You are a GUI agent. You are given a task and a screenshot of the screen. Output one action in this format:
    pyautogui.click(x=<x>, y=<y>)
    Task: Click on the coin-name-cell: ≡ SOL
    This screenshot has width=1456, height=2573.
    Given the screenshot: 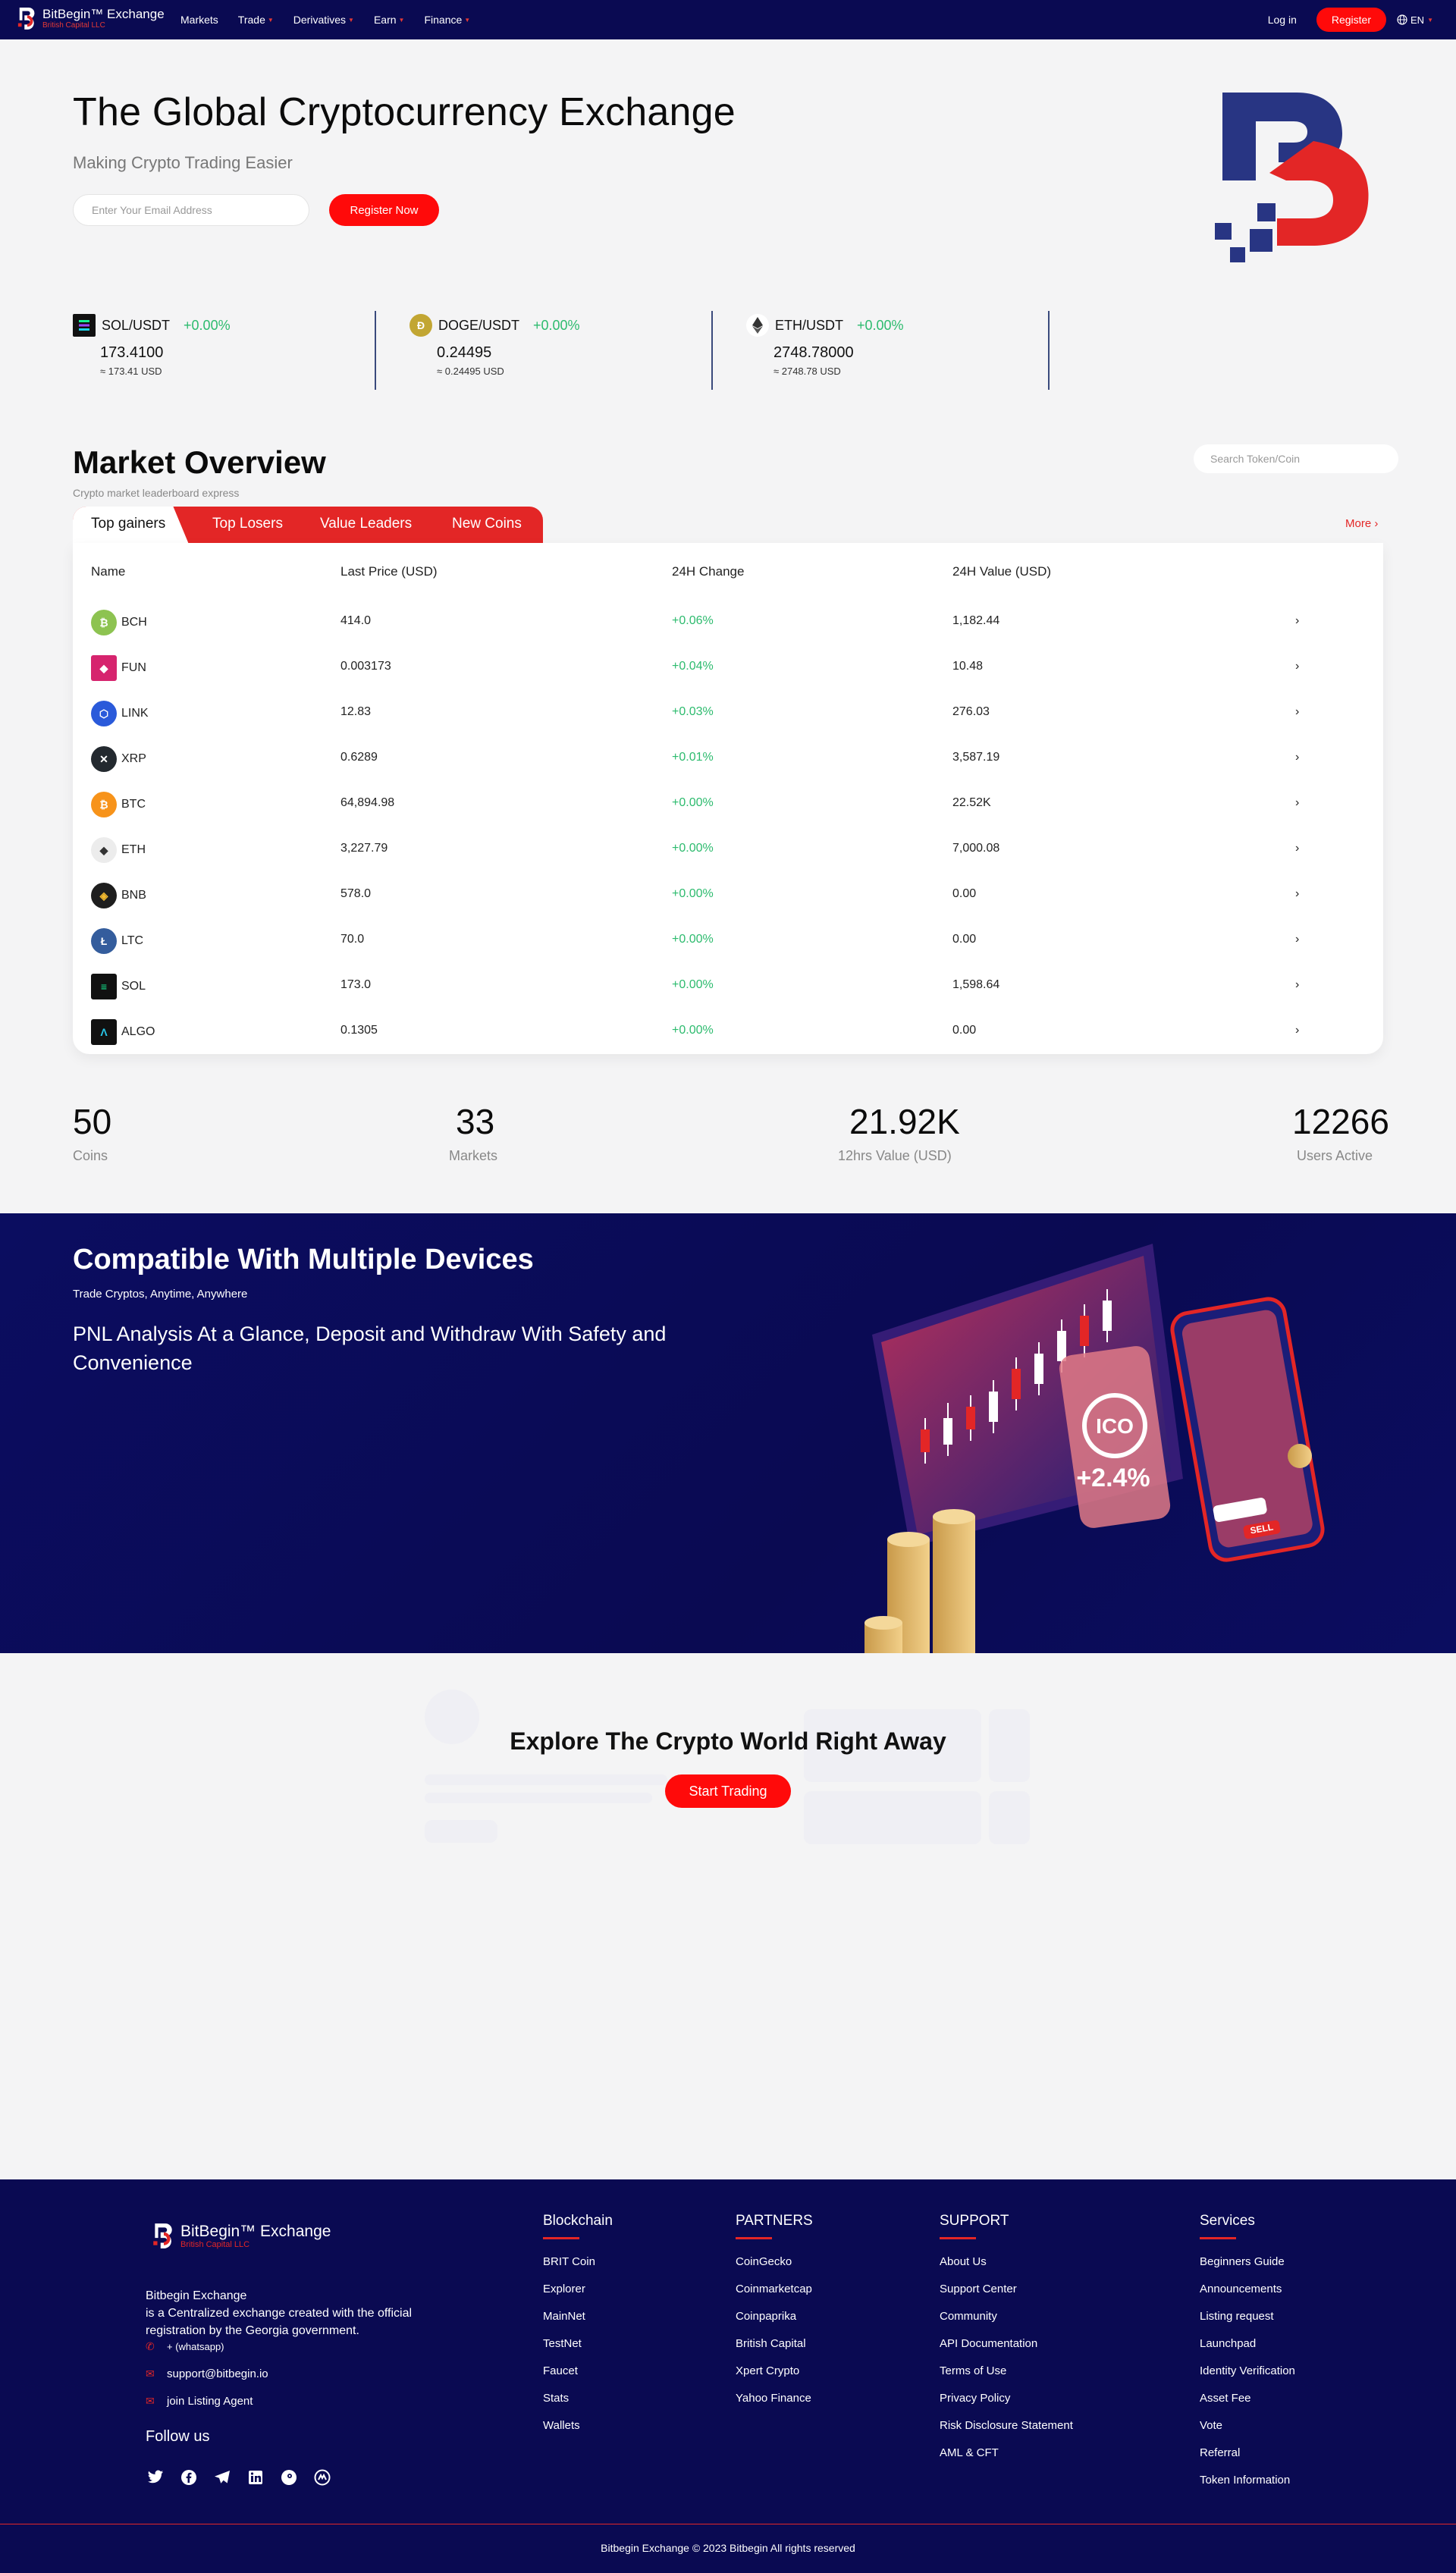 What is the action you would take?
    pyautogui.click(x=118, y=986)
    